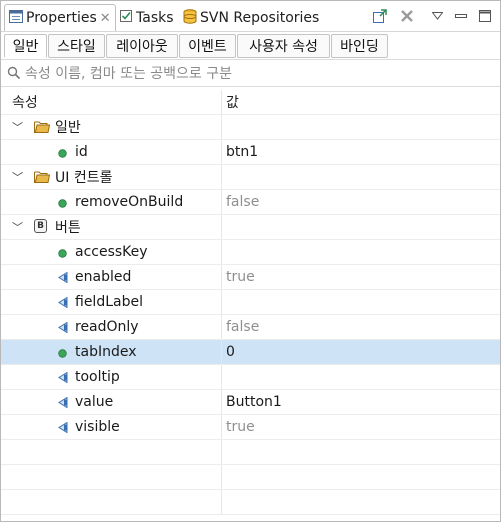  What do you see at coordinates (14, 73) in the screenshot?
I see `search-icon` at bounding box center [14, 73].